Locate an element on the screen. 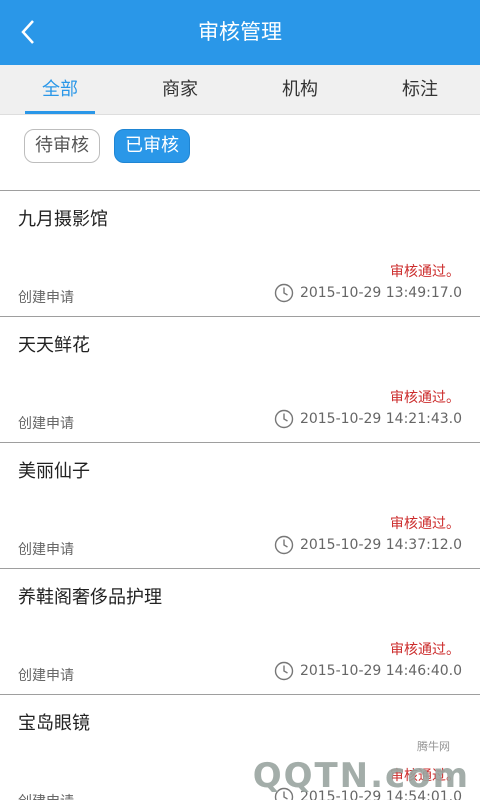 This screenshot has width=480, height=800. item-time: 2015-10-29 13:49:17.0 is located at coordinates (368, 293).